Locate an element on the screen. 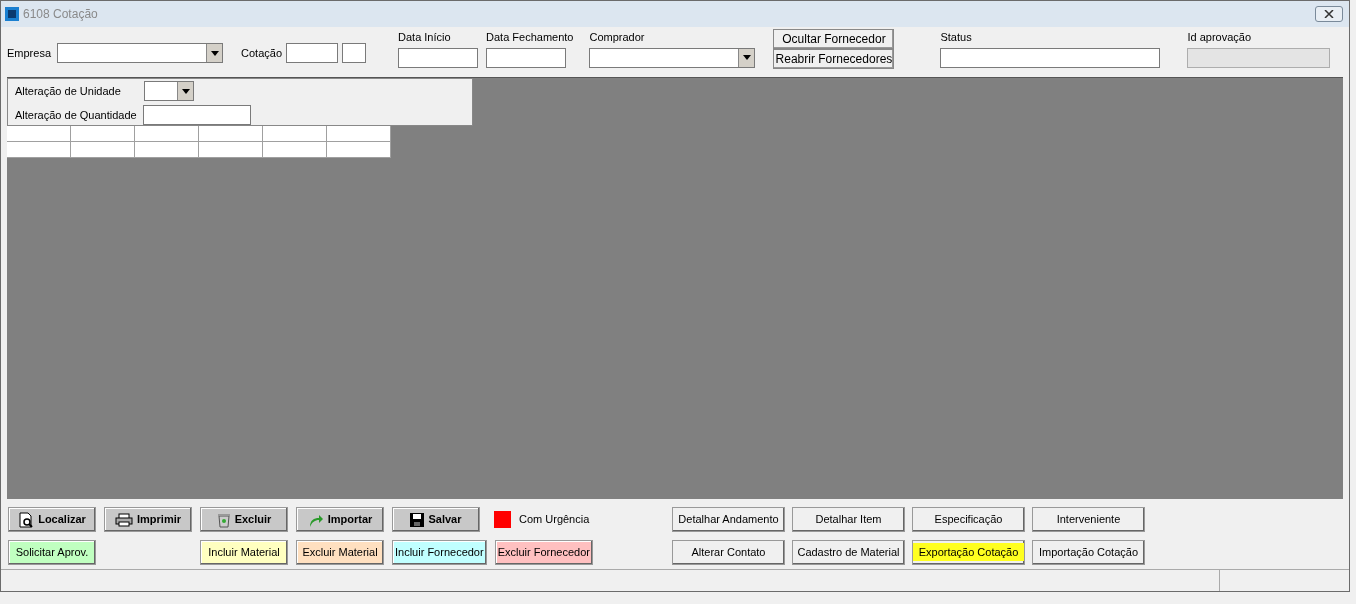 The height and width of the screenshot is (604, 1356). button: Excluir Fornecedor is located at coordinates (543, 552).